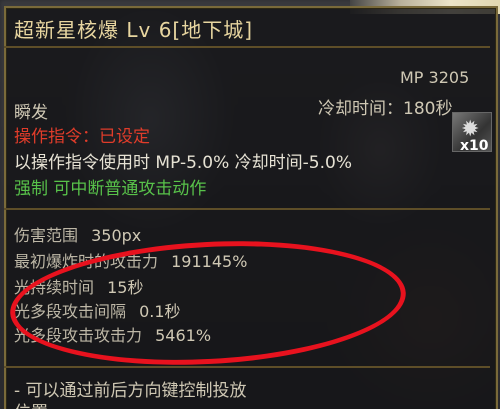 This screenshot has width=500, height=409. What do you see at coordinates (247, 209) in the screenshot?
I see `stats-divider` at bounding box center [247, 209].